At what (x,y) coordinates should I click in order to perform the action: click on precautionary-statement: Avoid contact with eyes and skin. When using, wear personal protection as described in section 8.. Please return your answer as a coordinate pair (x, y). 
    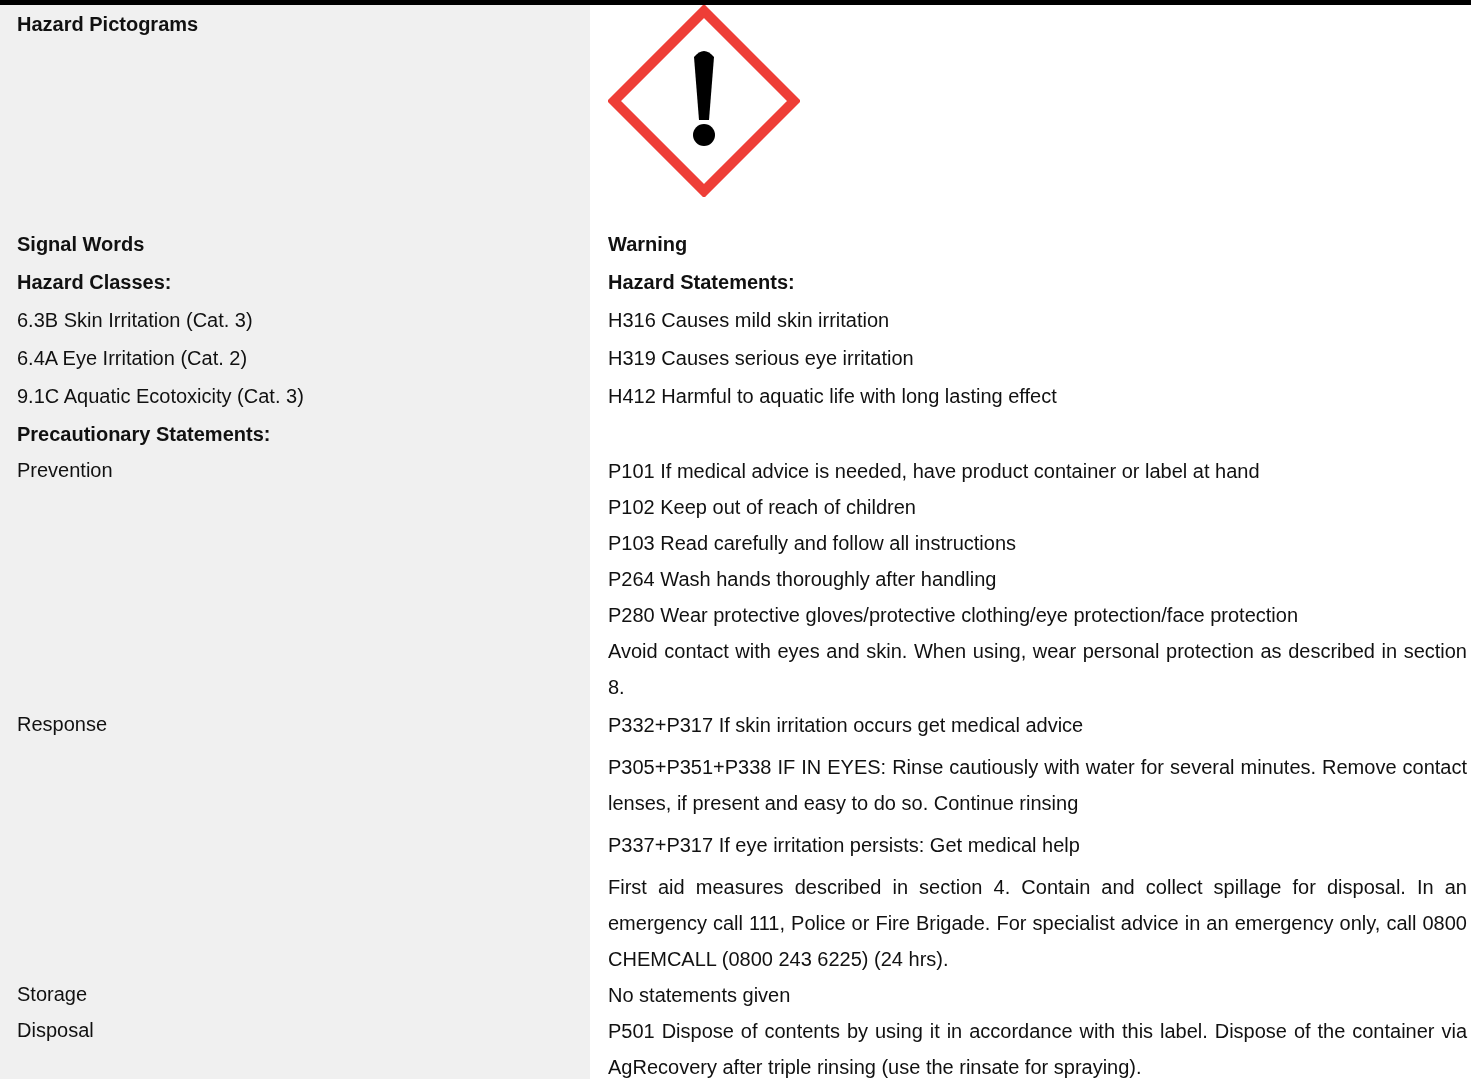
    Looking at the image, I should click on (1037, 669).